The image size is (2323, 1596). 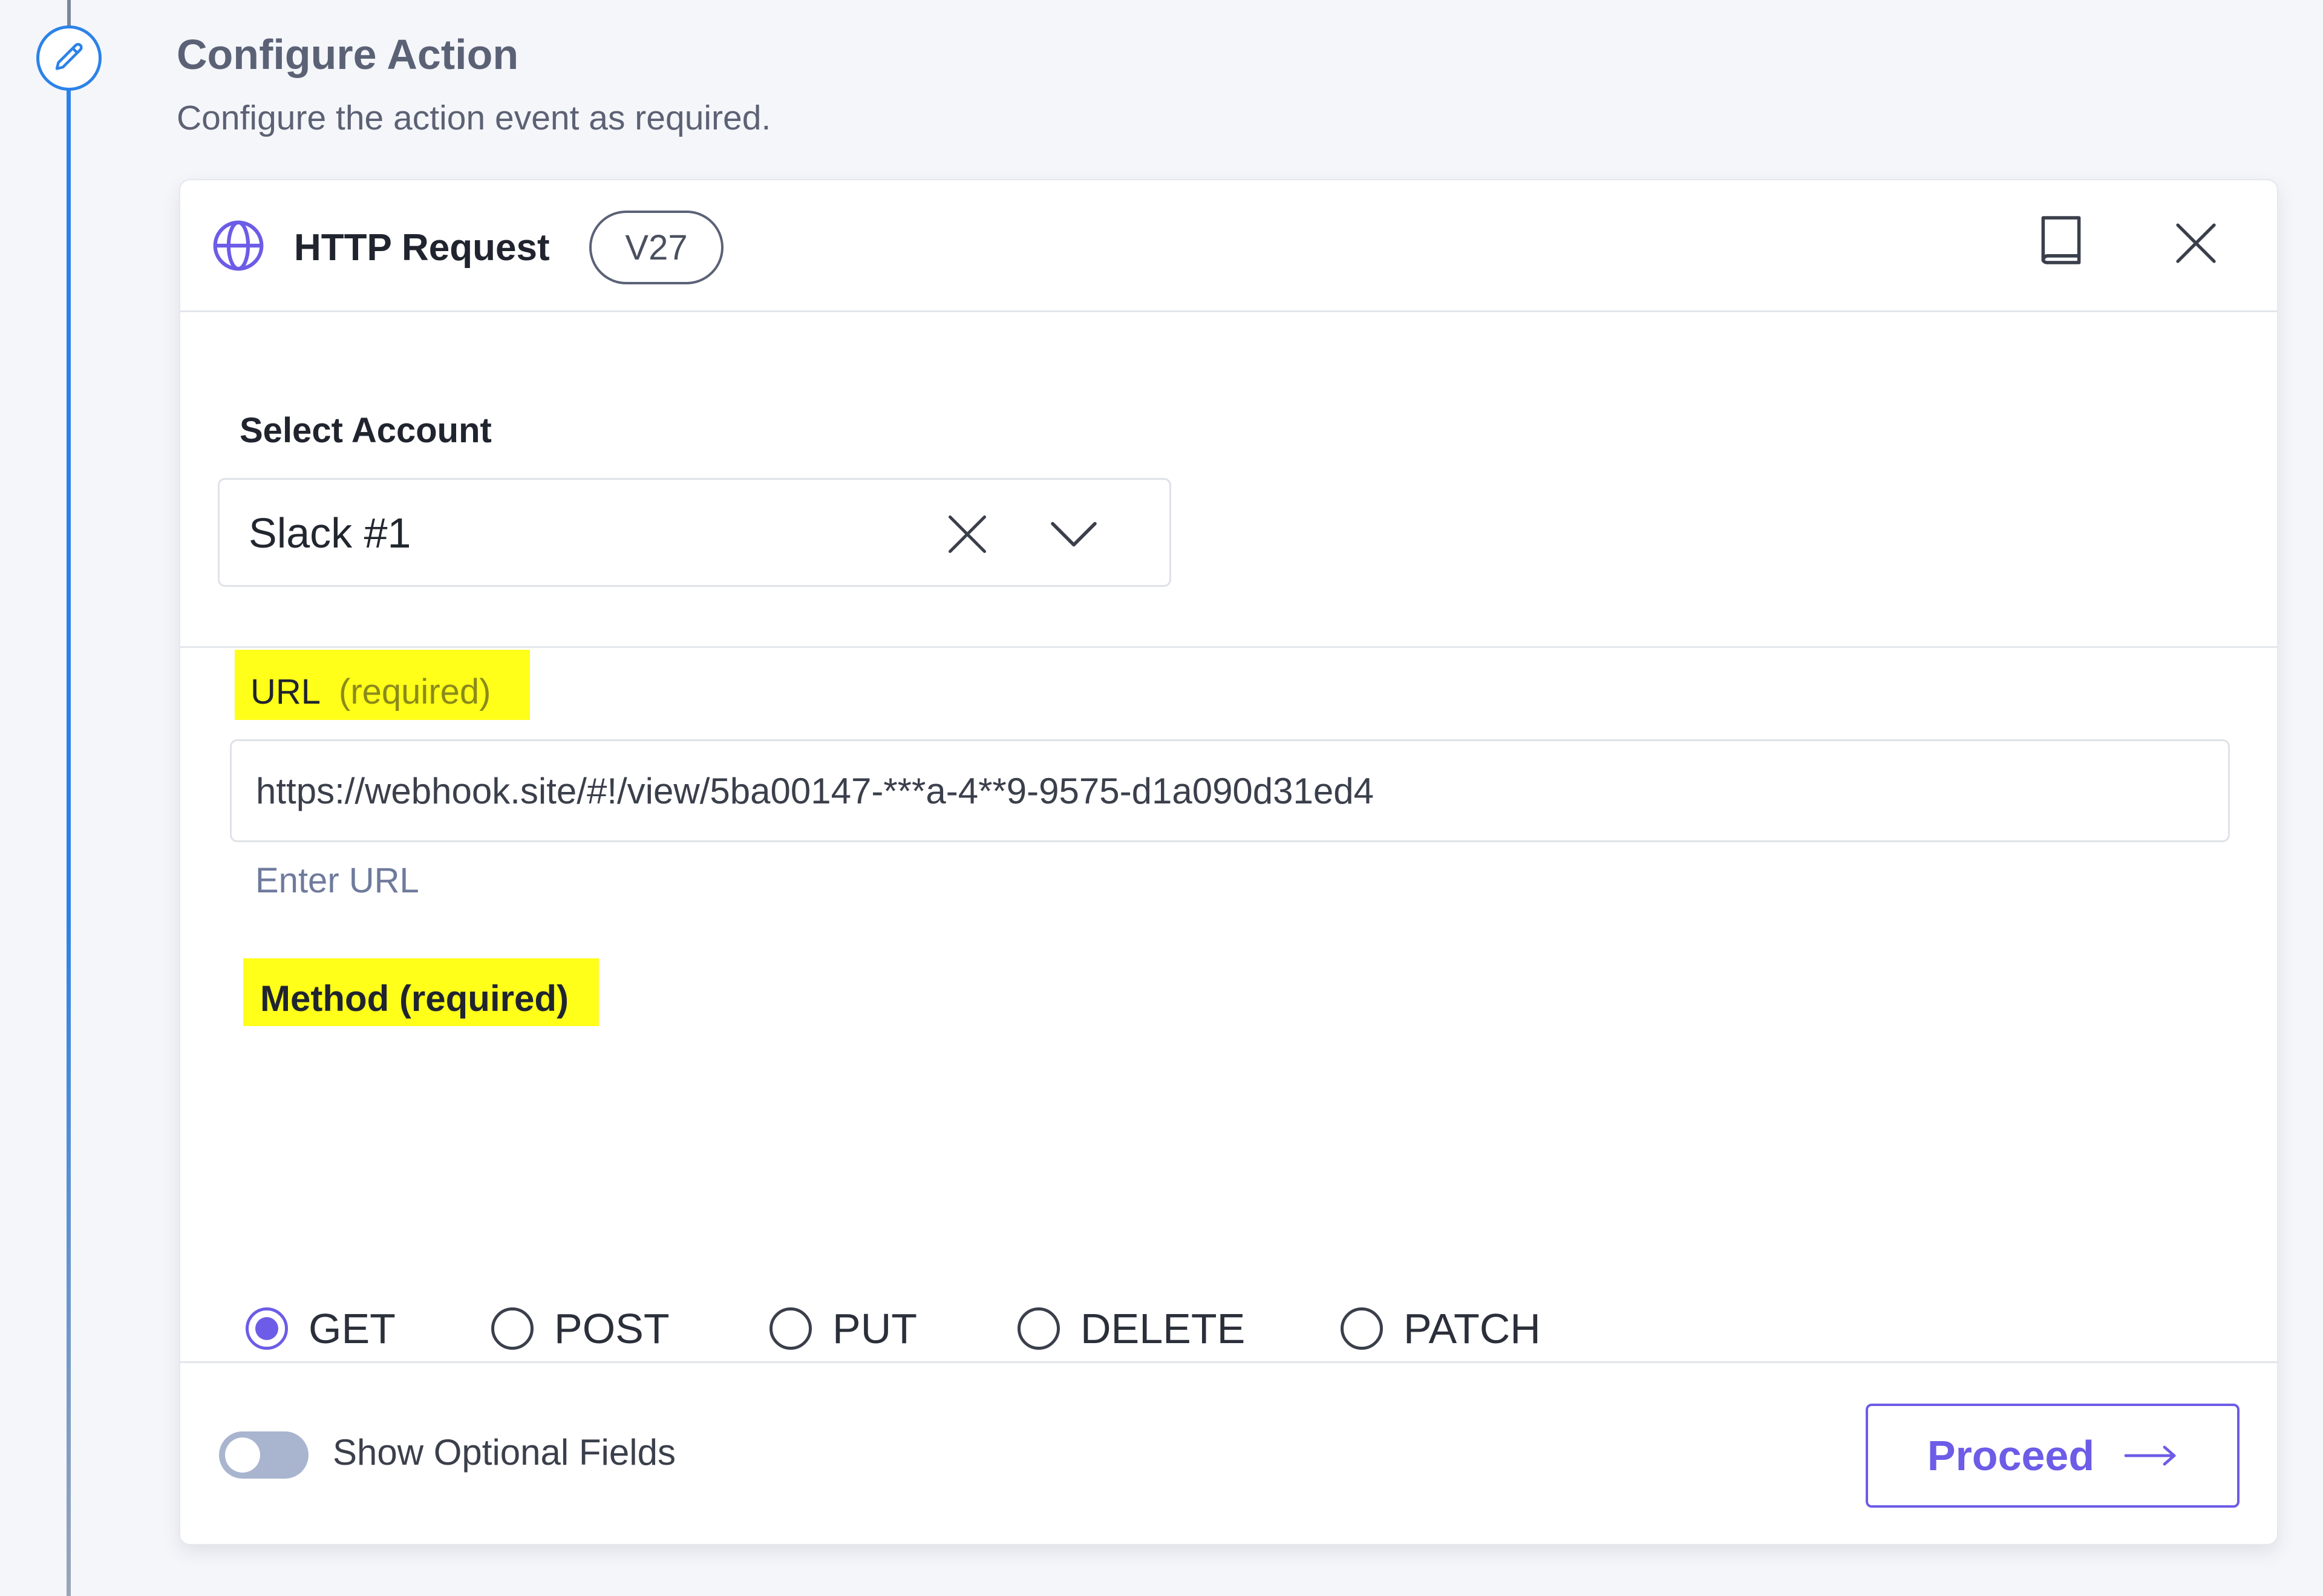 What do you see at coordinates (238, 245) in the screenshot?
I see `globe-icon` at bounding box center [238, 245].